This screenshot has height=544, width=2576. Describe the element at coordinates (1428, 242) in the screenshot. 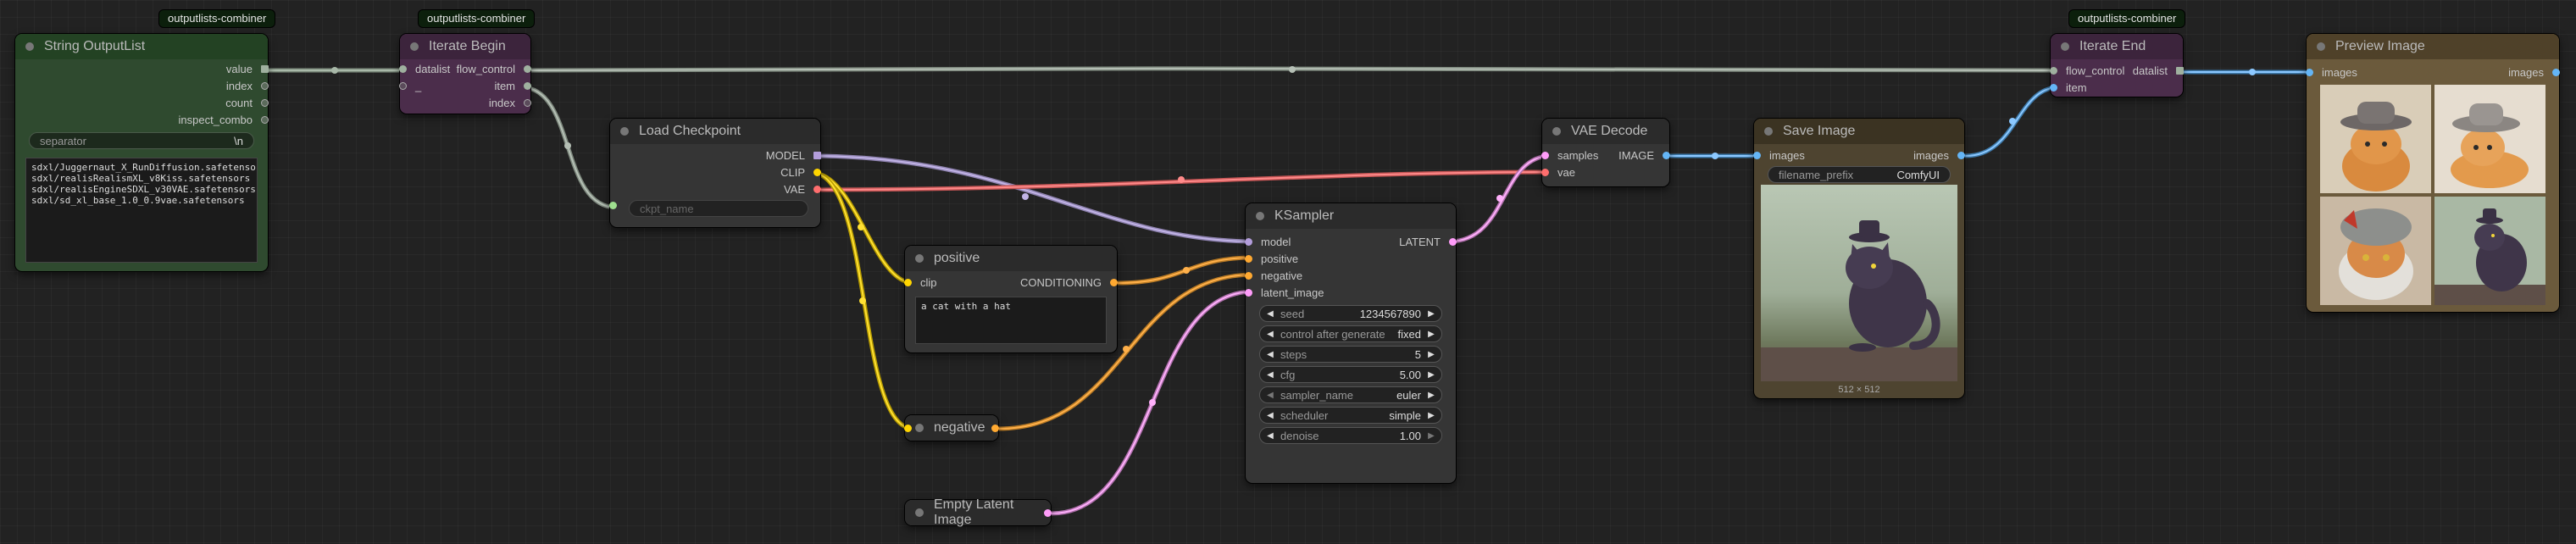

I see `output-latent: LATENT` at that location.